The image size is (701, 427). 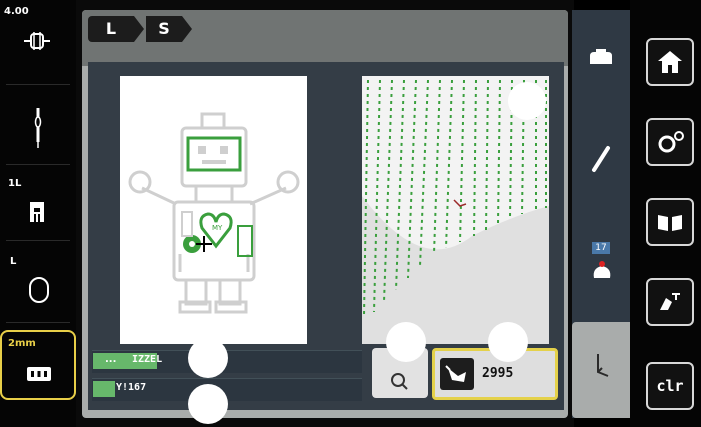 I want to click on breadcrumb-item-stitch: S, so click(x=164, y=29).